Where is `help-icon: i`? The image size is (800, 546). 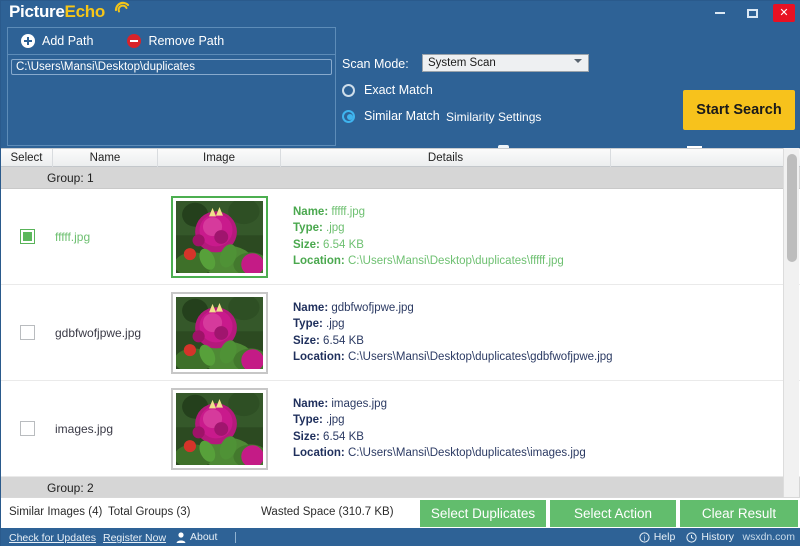
help-icon: i is located at coordinates (644, 537).